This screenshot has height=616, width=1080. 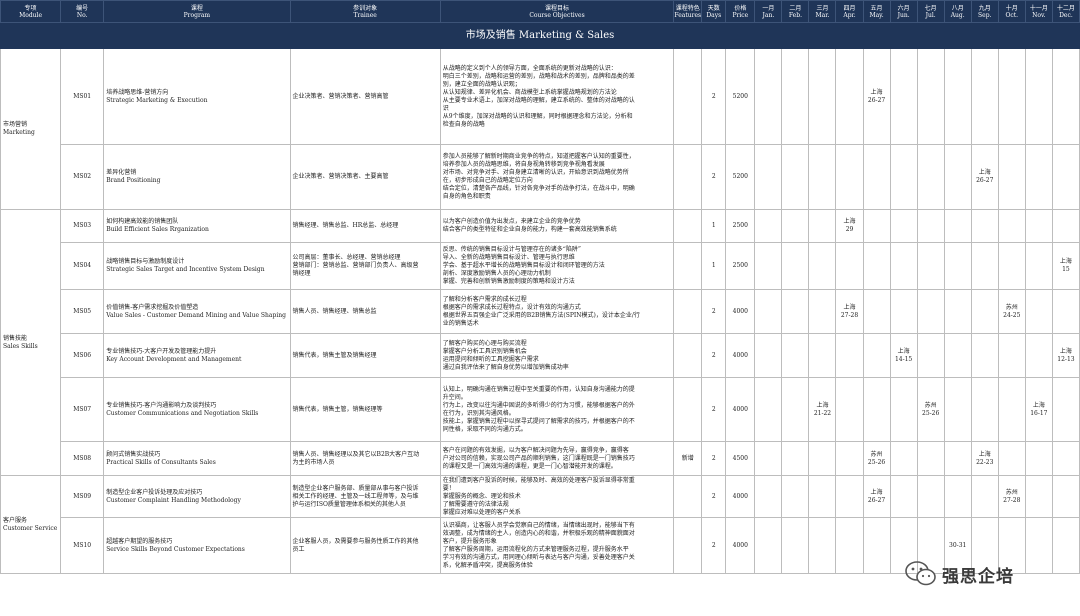 I want to click on schedule-cell-mar: 上海 21-22, so click(x=822, y=409).